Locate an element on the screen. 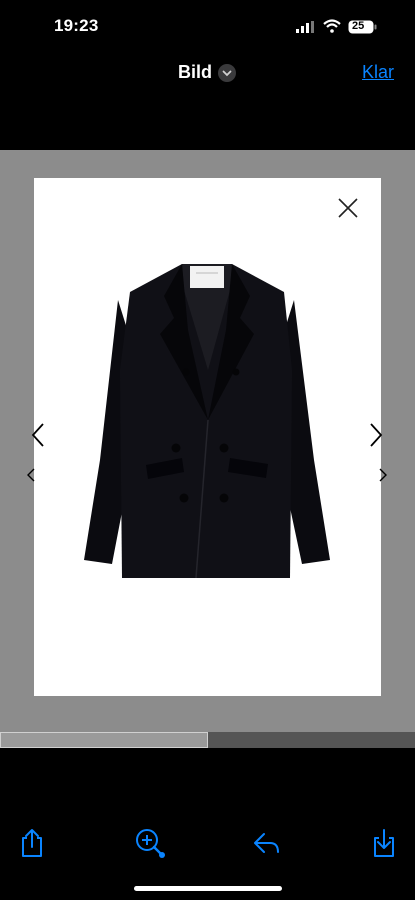 The image size is (415, 900). reply-icon is located at coordinates (266, 843).